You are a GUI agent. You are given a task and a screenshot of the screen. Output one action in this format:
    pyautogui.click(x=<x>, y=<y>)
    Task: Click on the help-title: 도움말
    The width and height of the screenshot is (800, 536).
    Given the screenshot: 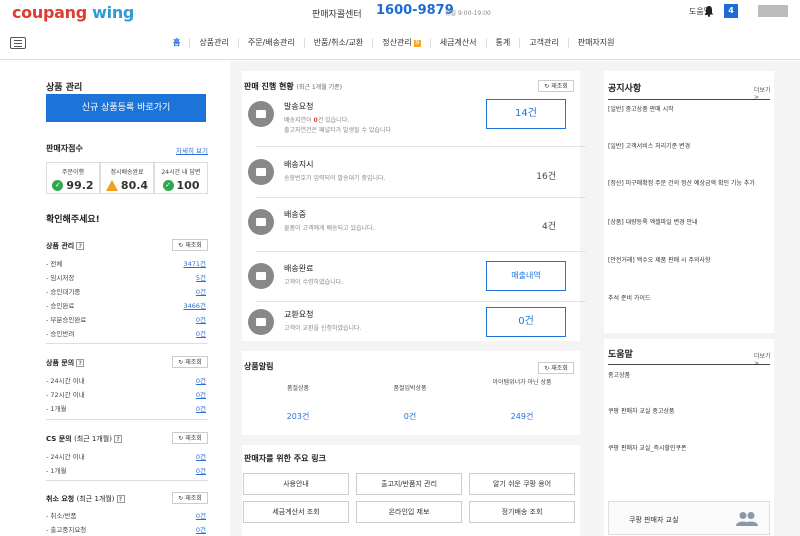 What is the action you would take?
    pyautogui.click(x=620, y=355)
    